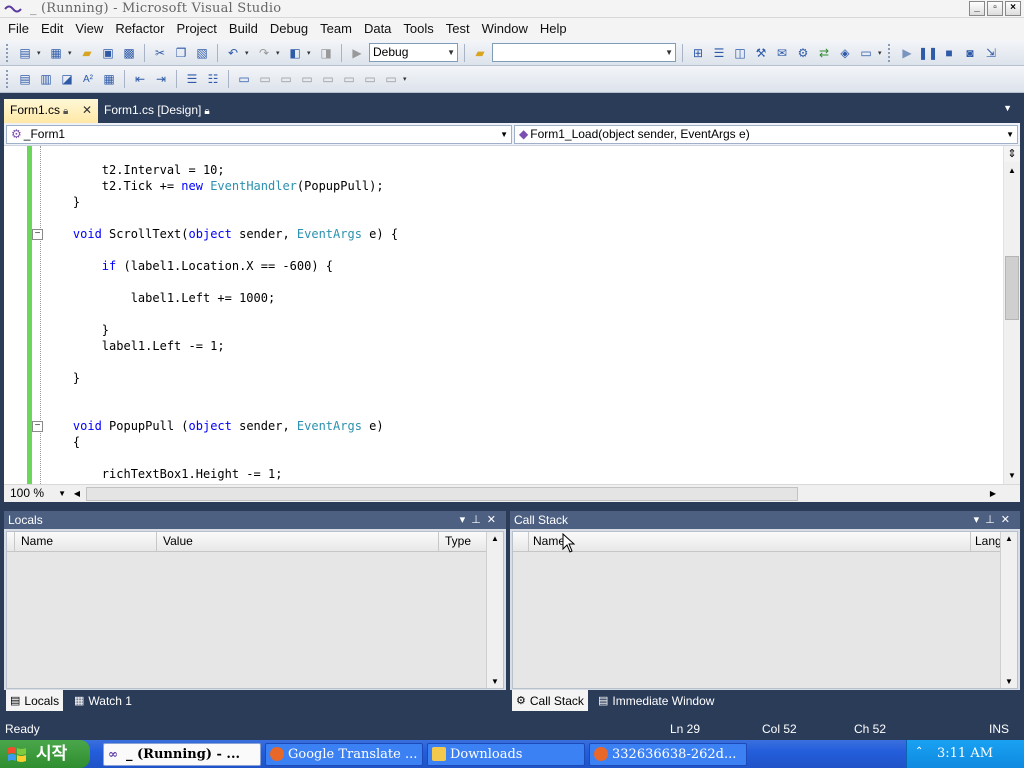 Image resolution: width=1024 pixels, height=768 pixels. I want to click on next-bookmark-icon: ▭, so click(286, 79).